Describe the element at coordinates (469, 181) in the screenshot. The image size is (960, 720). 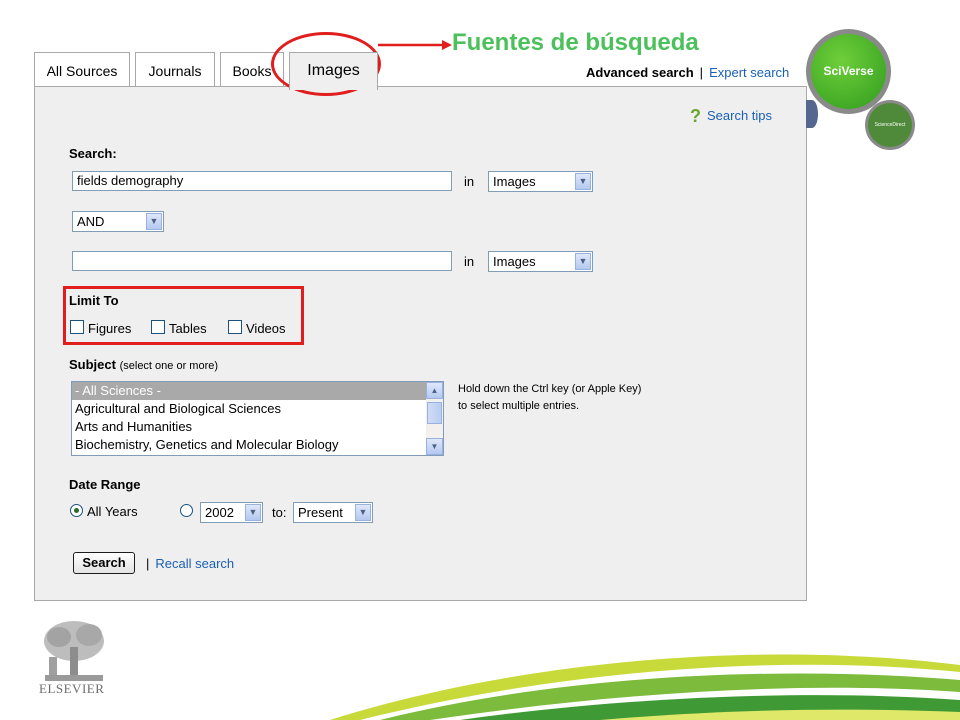
I see `in-label-1: in` at that location.